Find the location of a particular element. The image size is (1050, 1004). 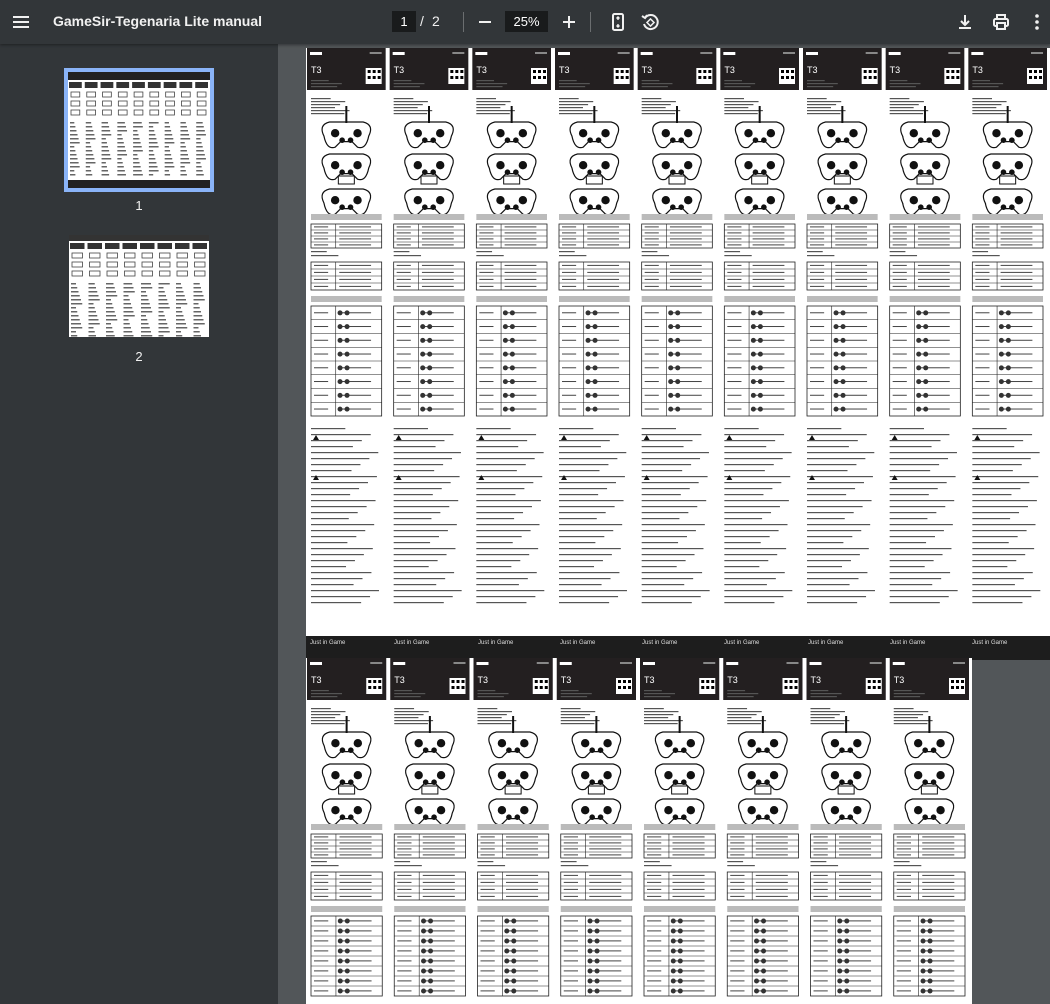

page-1-thumbnail-image is located at coordinates (139, 130).